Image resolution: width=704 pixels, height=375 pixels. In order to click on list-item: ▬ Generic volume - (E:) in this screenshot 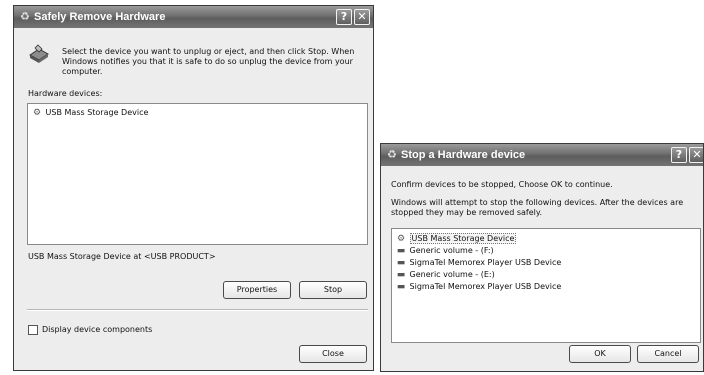, I will do `click(546, 275)`.